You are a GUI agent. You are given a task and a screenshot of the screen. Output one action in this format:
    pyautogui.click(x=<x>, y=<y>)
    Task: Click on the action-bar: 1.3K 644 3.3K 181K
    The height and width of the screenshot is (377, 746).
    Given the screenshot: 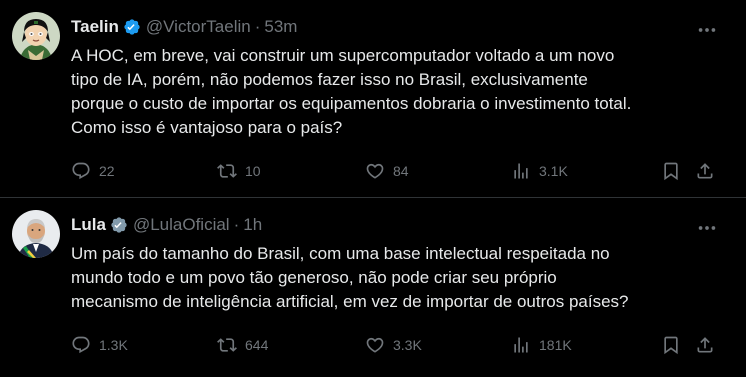 What is the action you would take?
    pyautogui.click(x=401, y=345)
    